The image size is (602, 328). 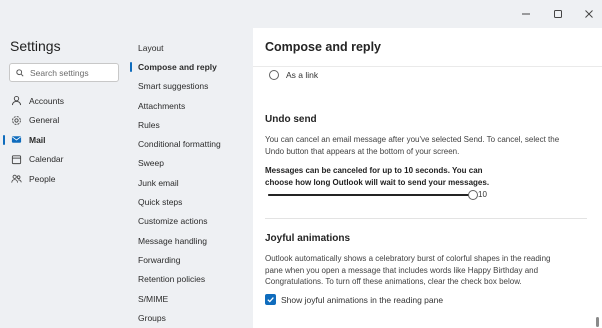 What do you see at coordinates (64, 179) in the screenshot?
I see `nav-item-people: People` at bounding box center [64, 179].